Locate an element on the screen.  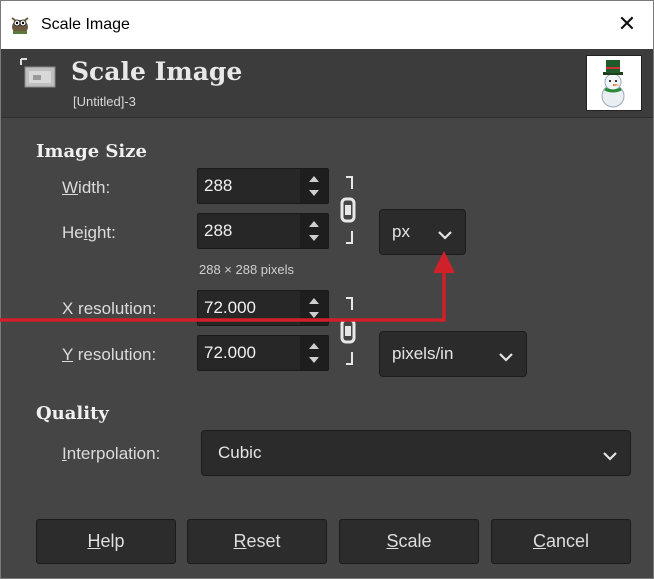
cancel-button: Cancel is located at coordinates (561, 541).